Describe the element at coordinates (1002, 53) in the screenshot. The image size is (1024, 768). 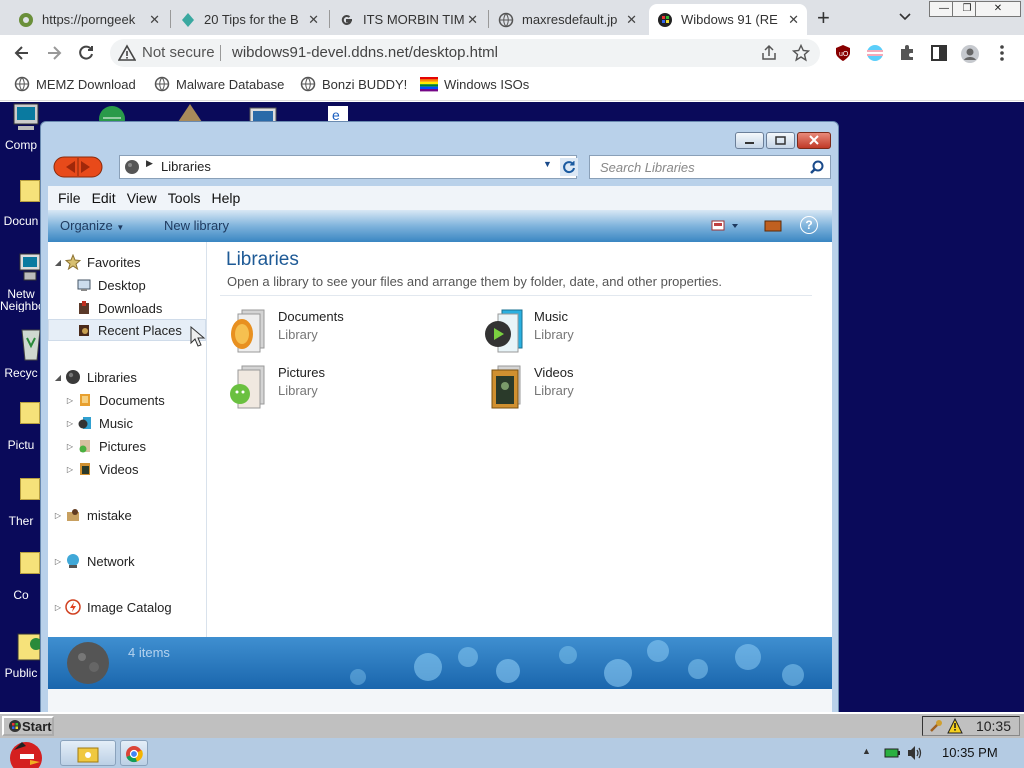
I see `kebab-menu-icon` at that location.